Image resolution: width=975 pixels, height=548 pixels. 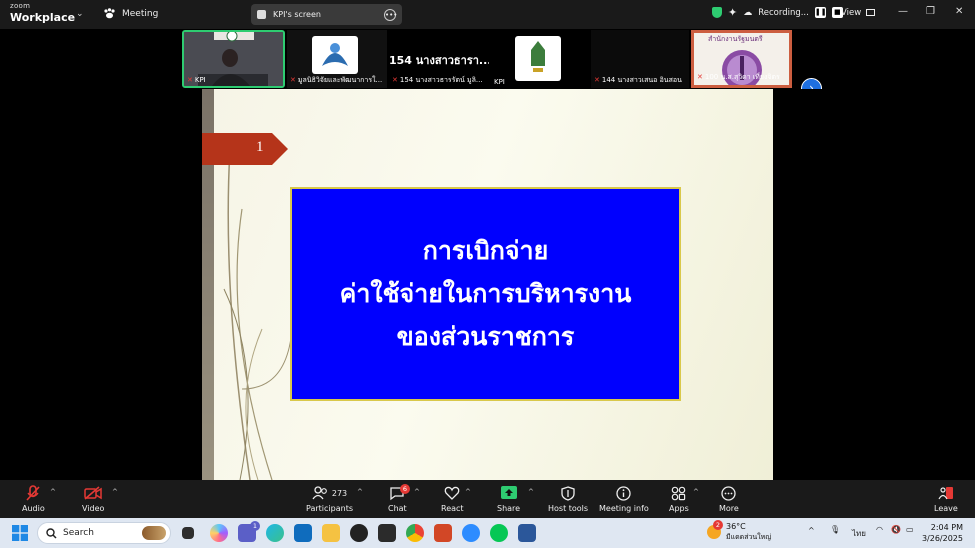 I want to click on outlook-icon, so click(x=303, y=533).